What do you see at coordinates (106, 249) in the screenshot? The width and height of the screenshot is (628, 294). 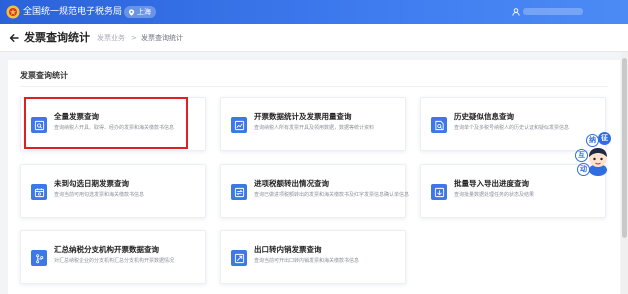 I see `card-title: 汇总纳税分支机构开票数据查询` at bounding box center [106, 249].